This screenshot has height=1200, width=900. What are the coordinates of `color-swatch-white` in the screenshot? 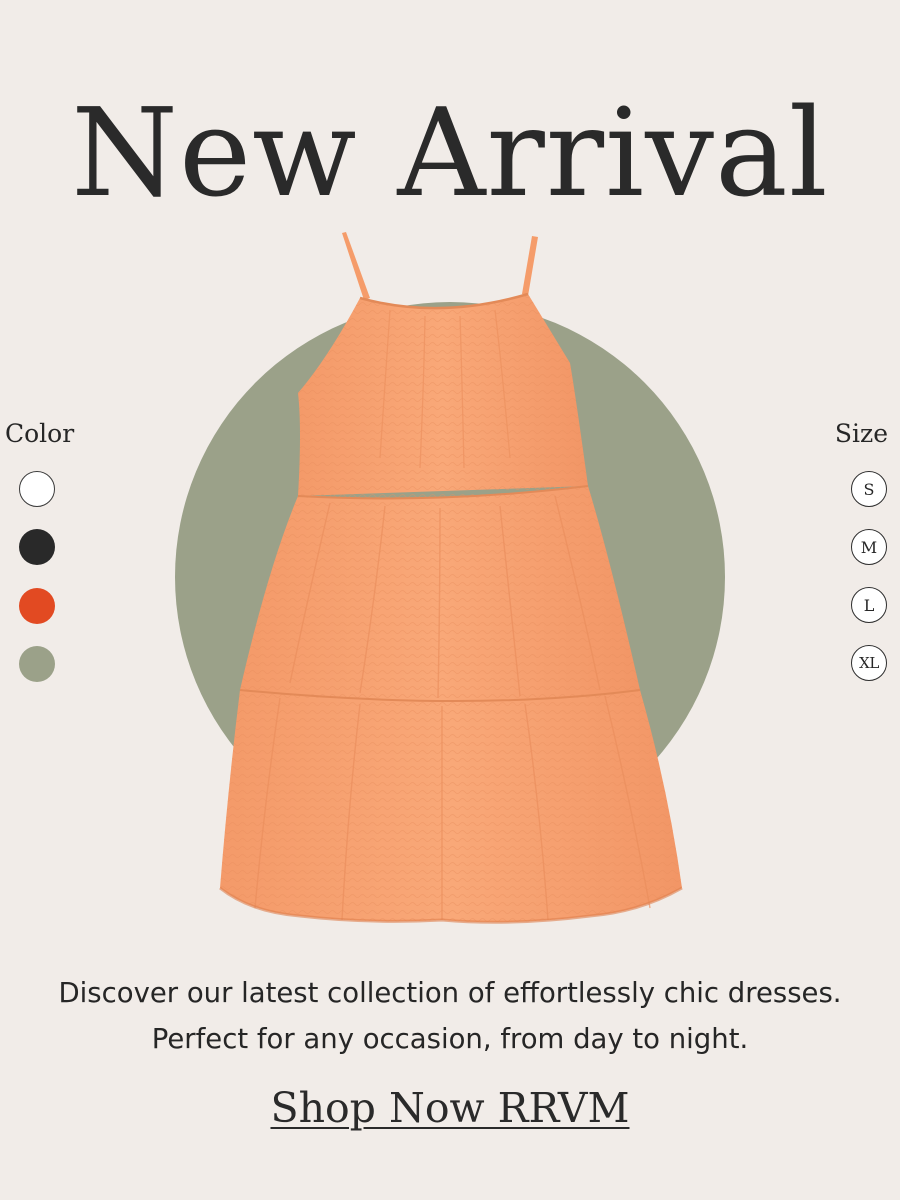 It's located at (37, 489).